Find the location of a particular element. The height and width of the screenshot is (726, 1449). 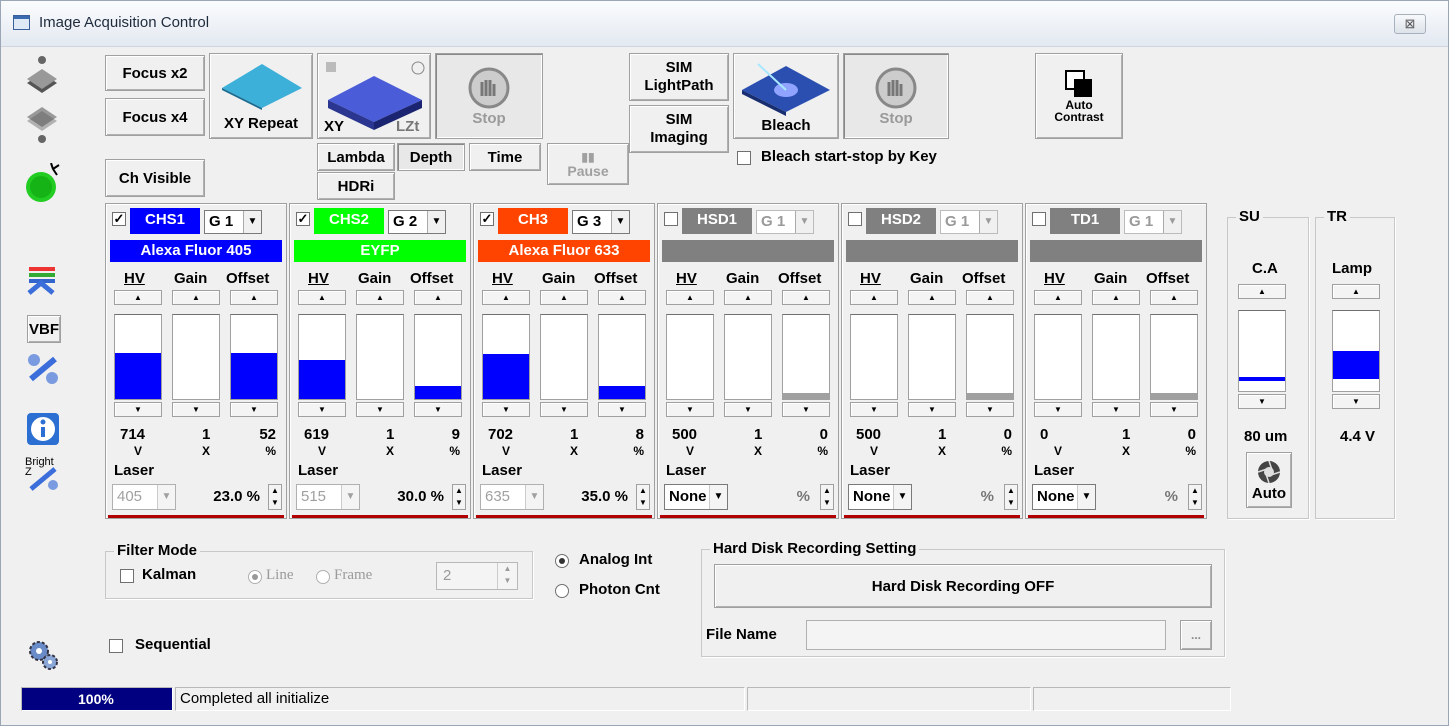

focus-x2-button: Focus x2 is located at coordinates (155, 73).